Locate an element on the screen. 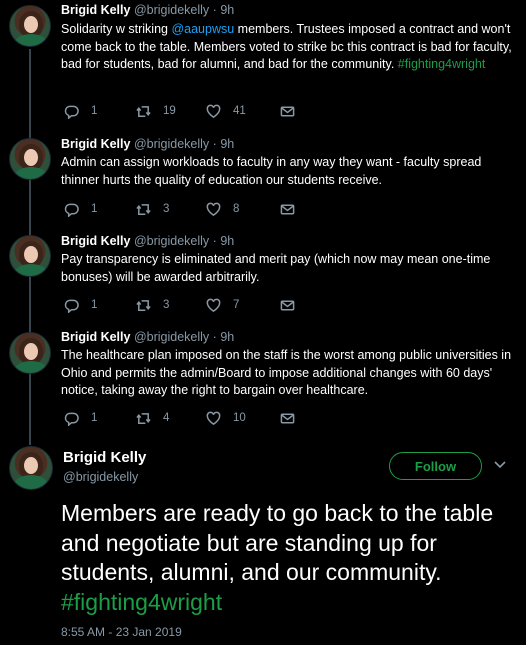  tweet-actions: 1 19 41 is located at coordinates (211, 111).